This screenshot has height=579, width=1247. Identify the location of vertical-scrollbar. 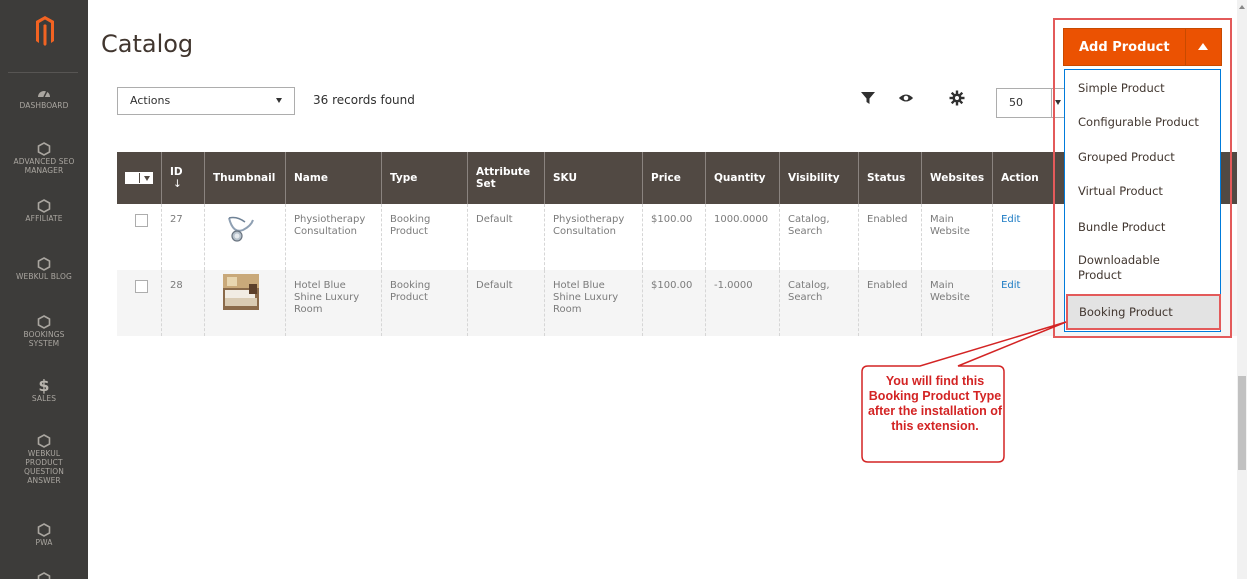
(1242, 289).